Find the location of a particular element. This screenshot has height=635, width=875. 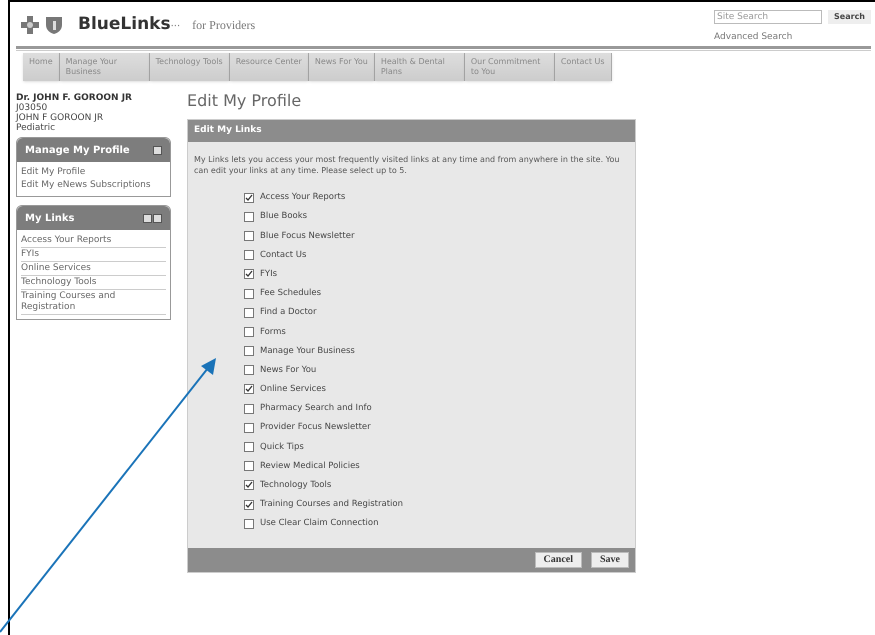

sidebar-link: Access Your Reports is located at coordinates (93, 241).